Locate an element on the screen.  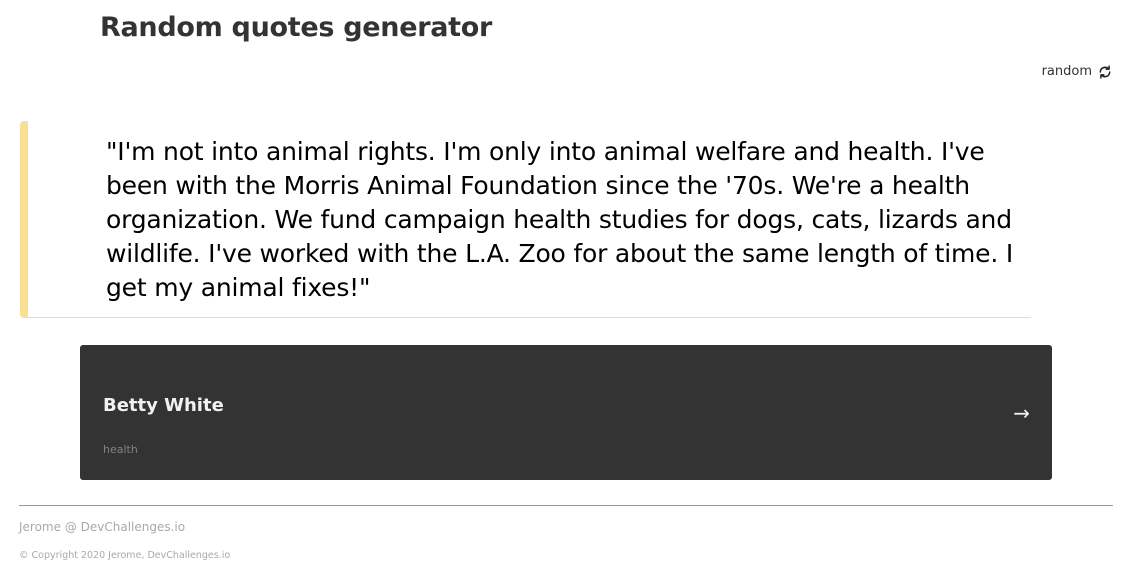
random-button: random is located at coordinates (1077, 71).